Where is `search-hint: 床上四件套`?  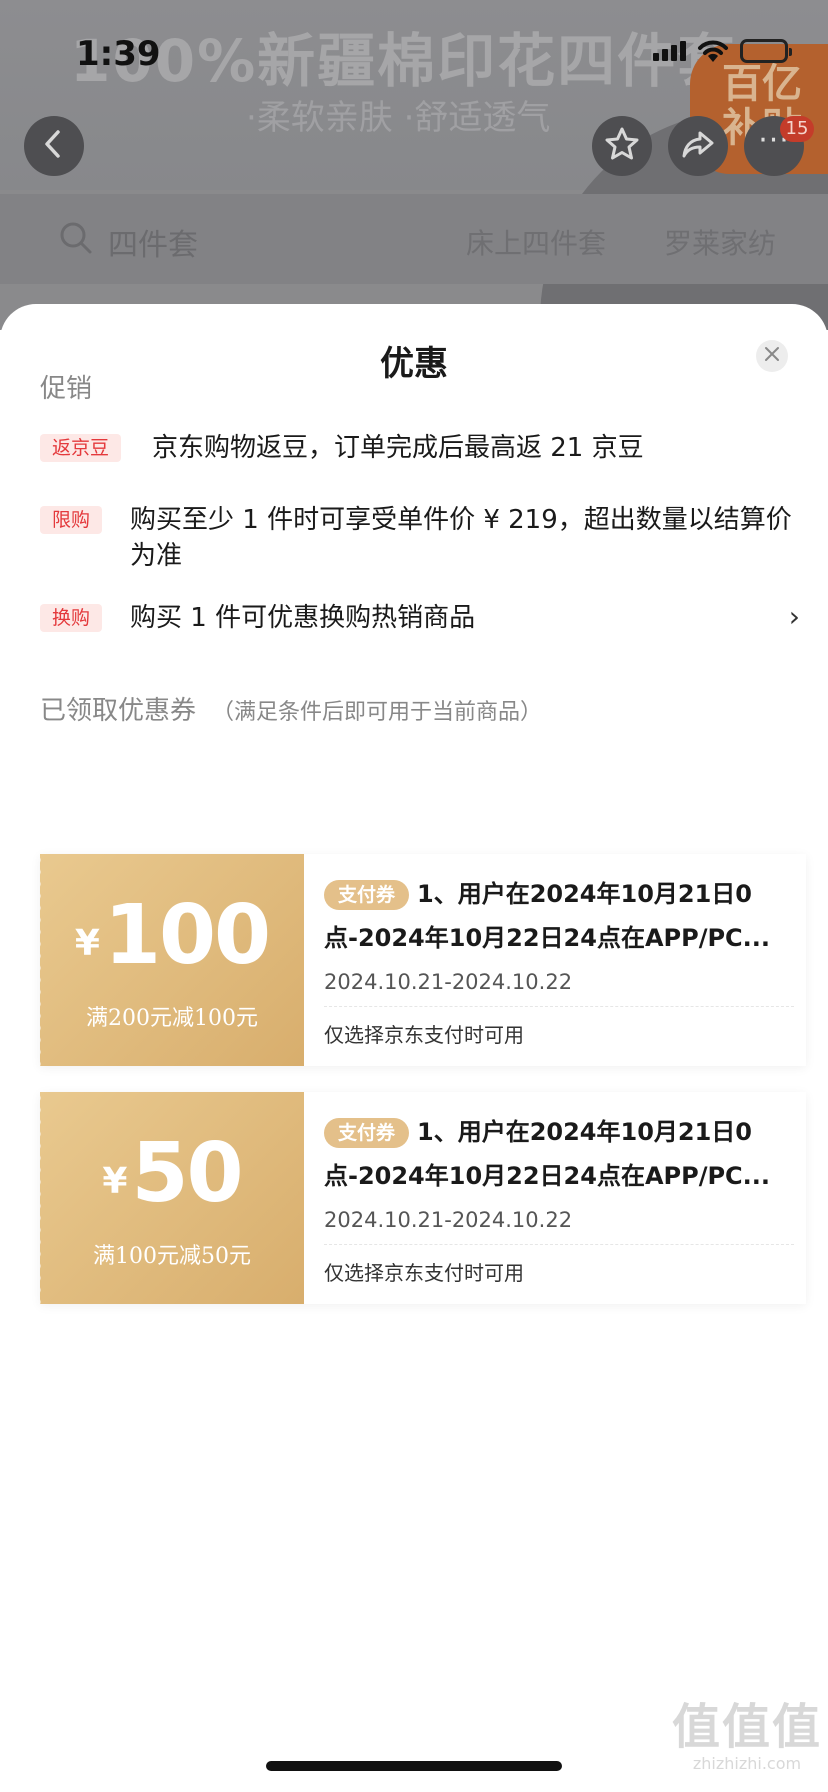
search-hint: 床上四件套 is located at coordinates (536, 242).